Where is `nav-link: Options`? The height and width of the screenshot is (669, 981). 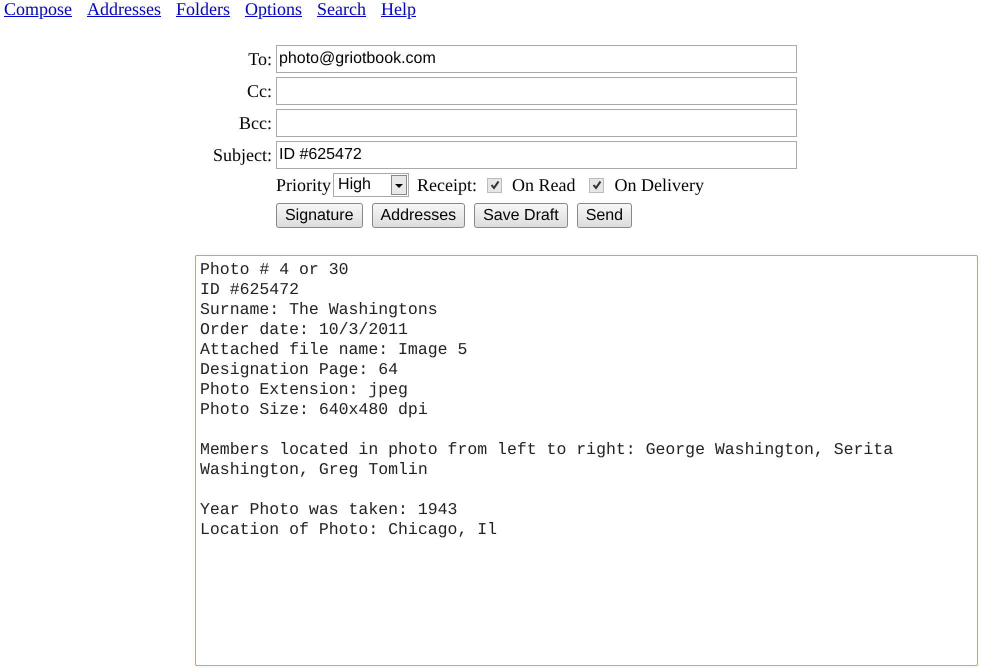 nav-link: Options is located at coordinates (273, 10).